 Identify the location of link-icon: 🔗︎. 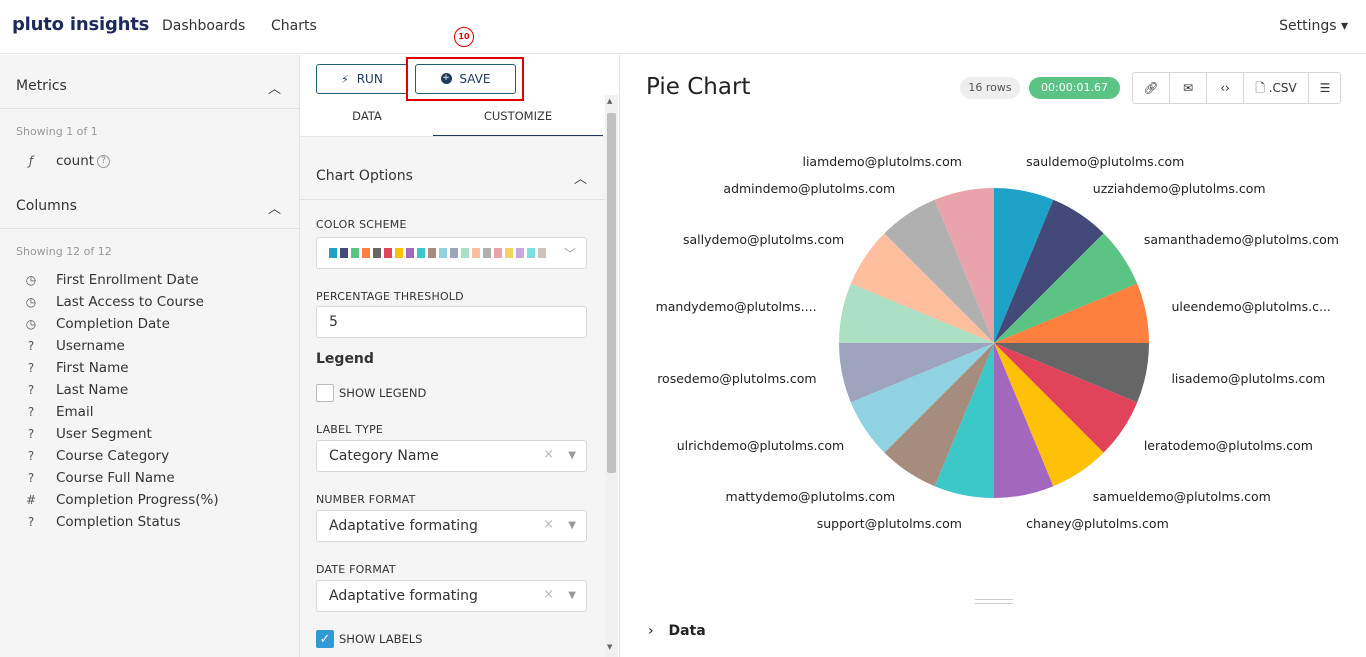
(1151, 88).